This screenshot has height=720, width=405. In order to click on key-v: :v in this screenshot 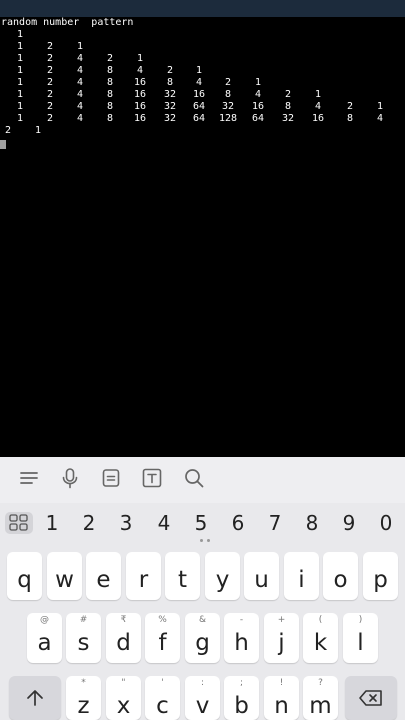, I will do `click(202, 698)`.